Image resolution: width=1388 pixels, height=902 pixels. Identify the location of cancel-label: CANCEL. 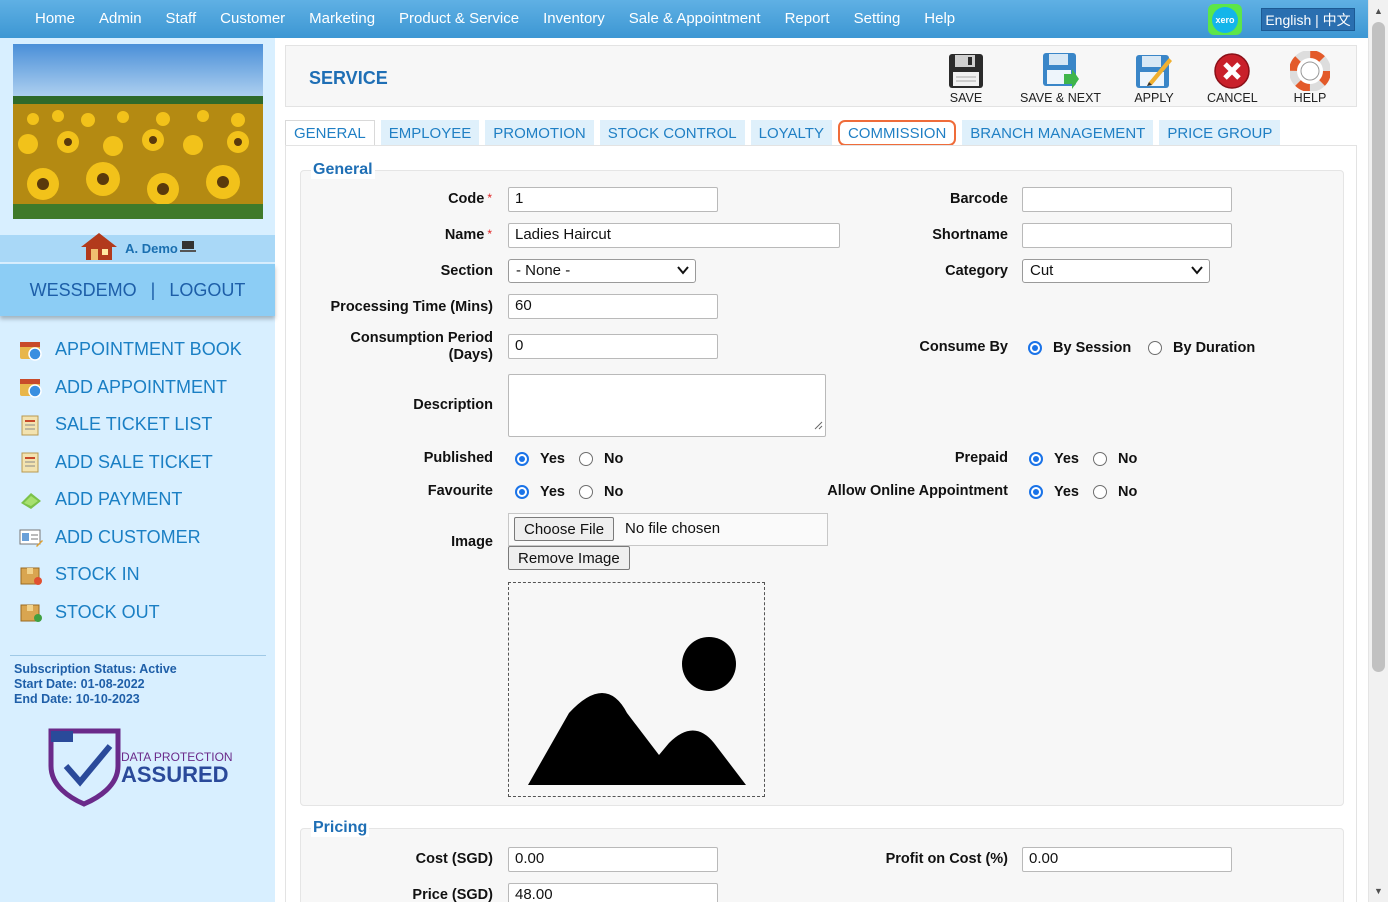
(1232, 98).